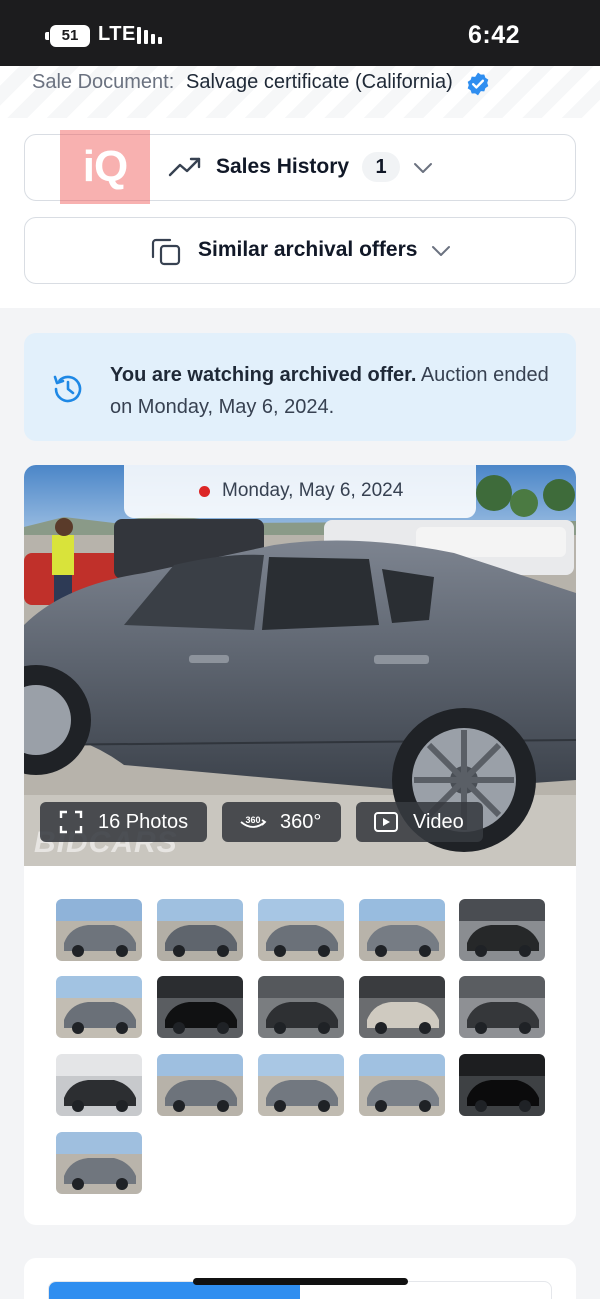  What do you see at coordinates (71, 822) in the screenshot?
I see `fullscreen-icon` at bounding box center [71, 822].